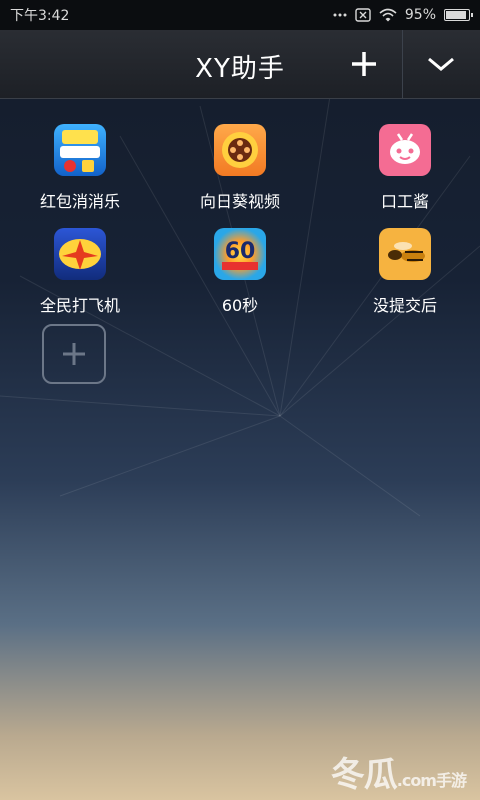  I want to click on app-label: 没提交后, so click(404, 305).